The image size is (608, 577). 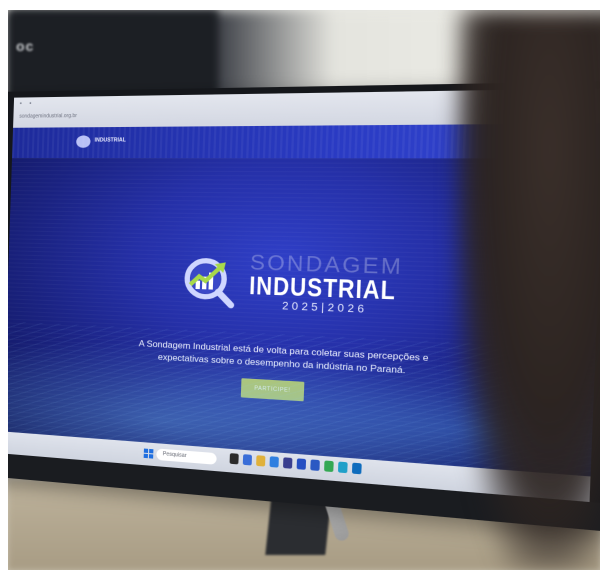 I want to click on chrome-icon, so click(x=329, y=466).